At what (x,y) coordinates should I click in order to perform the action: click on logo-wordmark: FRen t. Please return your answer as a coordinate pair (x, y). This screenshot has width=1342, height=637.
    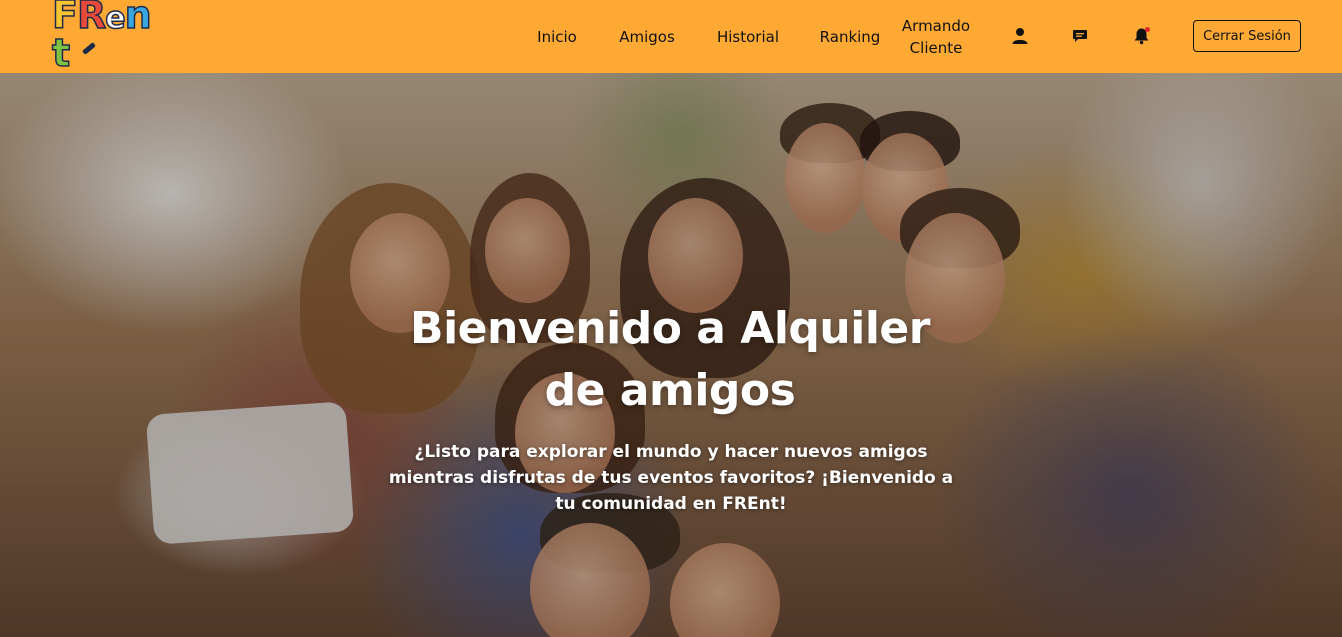
    Looking at the image, I should click on (106, 37).